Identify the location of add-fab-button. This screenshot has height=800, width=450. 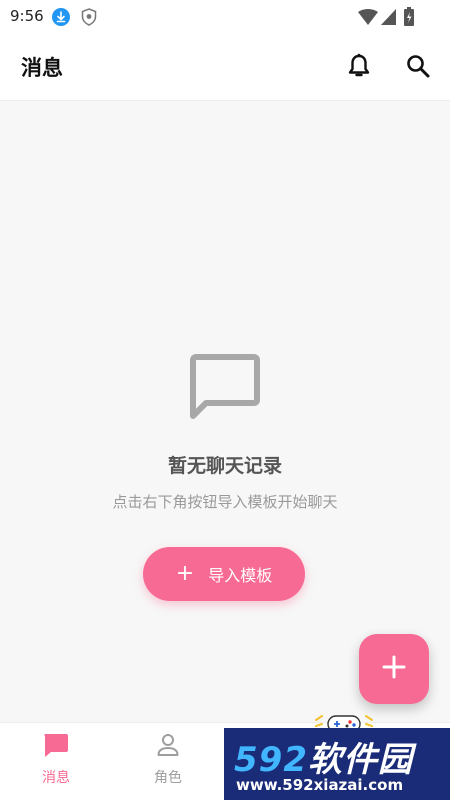
(394, 669).